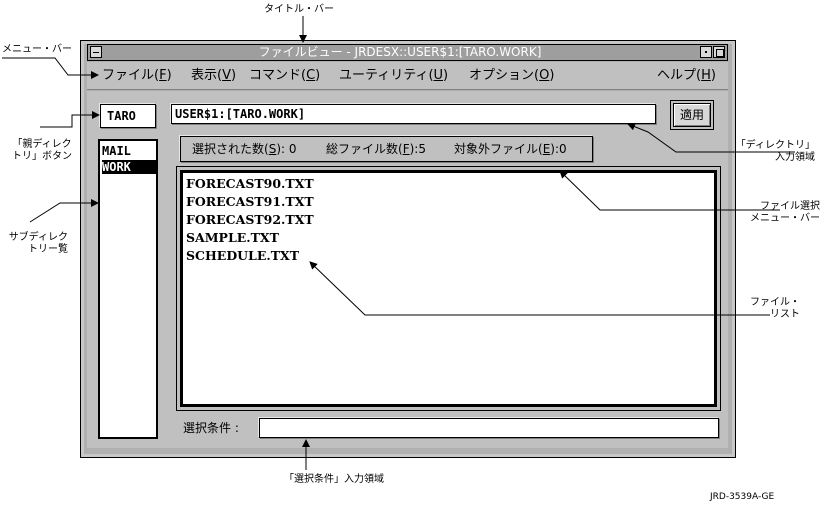 This screenshot has width=825, height=512. Describe the element at coordinates (692, 115) in the screenshot. I see `apply-button: 適用` at that location.